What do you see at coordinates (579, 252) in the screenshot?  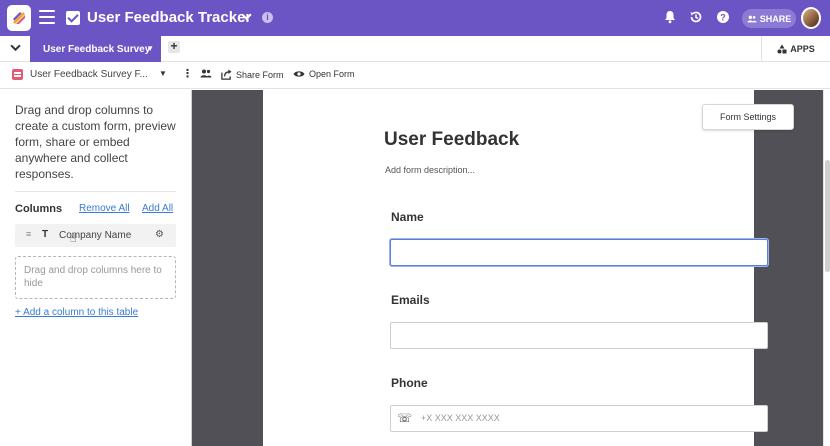 I see `name-input` at bounding box center [579, 252].